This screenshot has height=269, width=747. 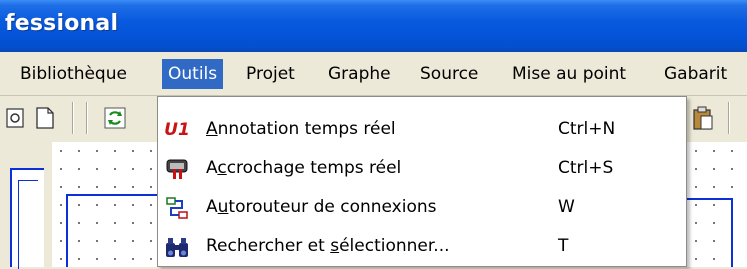 What do you see at coordinates (115, 118) in the screenshot?
I see `refresh-icon` at bounding box center [115, 118].